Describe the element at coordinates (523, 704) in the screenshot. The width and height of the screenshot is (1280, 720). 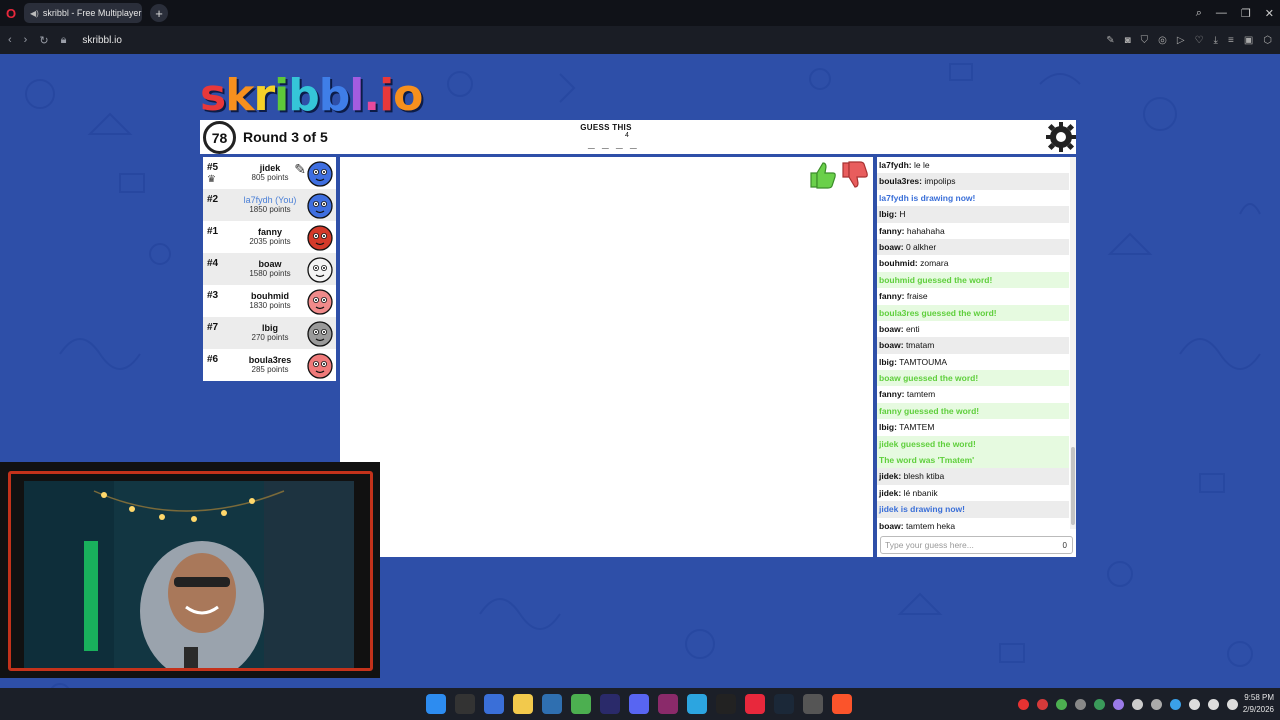
I see `file-explorer-icon` at that location.